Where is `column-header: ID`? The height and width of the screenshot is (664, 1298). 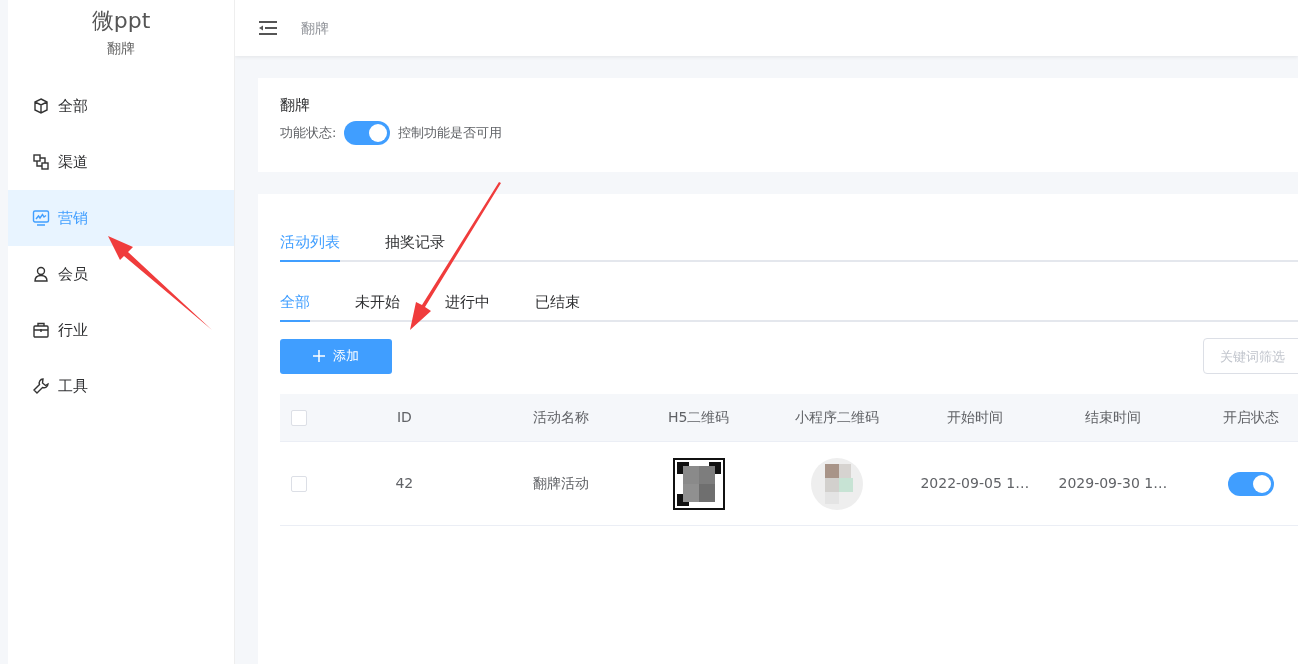 column-header: ID is located at coordinates (404, 417).